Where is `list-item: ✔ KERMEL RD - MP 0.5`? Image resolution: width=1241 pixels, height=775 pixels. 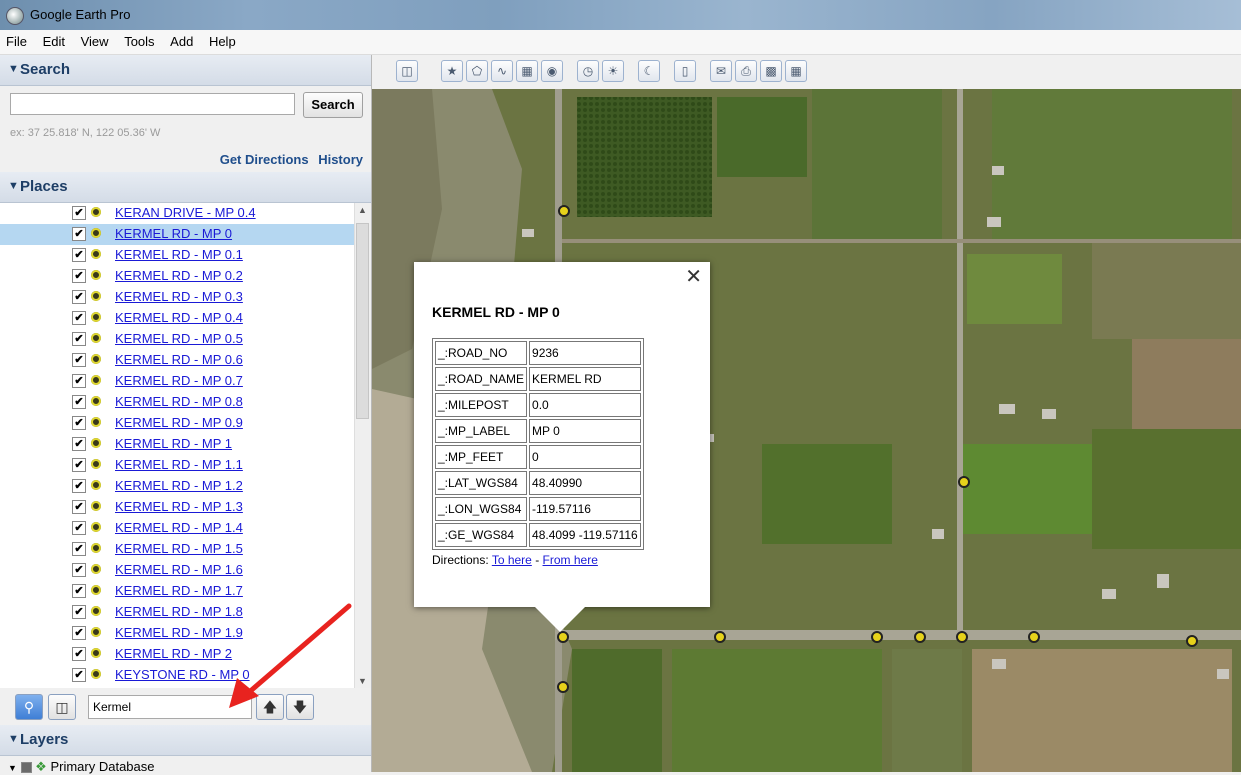
list-item: ✔ KERMEL RD - MP 0.5 is located at coordinates (177, 339).